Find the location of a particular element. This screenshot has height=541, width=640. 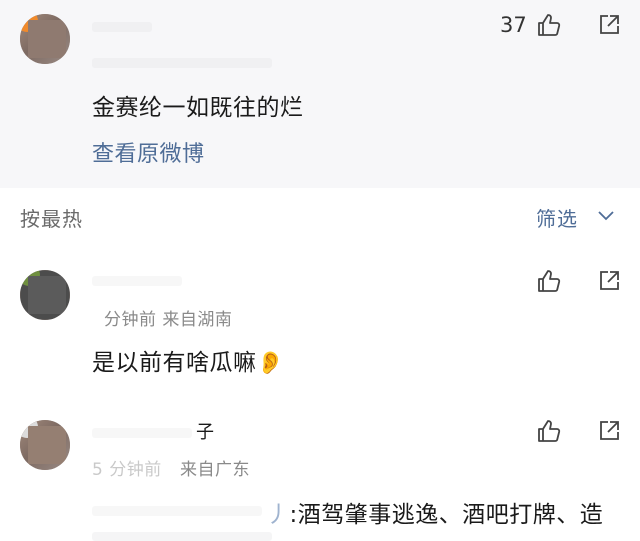

comment-text: 丿:酒驾肇事逃逸、酒吧打牌、造 is located at coordinates (434, 512).